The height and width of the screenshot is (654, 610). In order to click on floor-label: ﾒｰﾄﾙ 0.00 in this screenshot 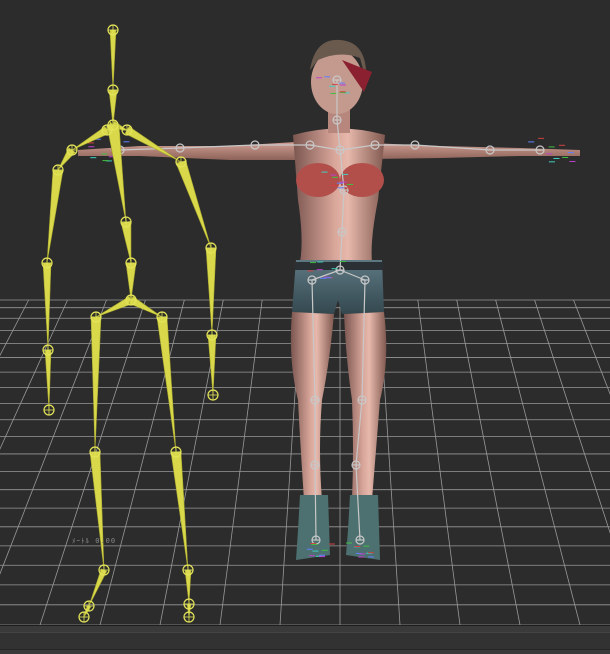, I will do `click(94, 541)`.